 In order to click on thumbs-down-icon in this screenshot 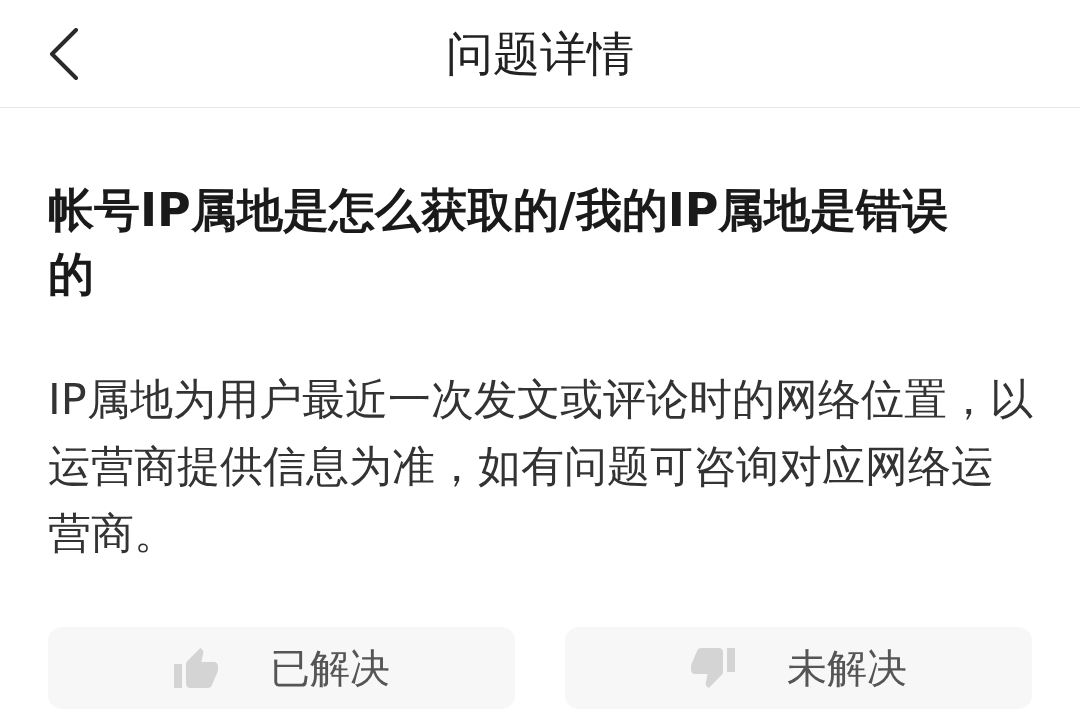, I will do `click(712, 668)`.